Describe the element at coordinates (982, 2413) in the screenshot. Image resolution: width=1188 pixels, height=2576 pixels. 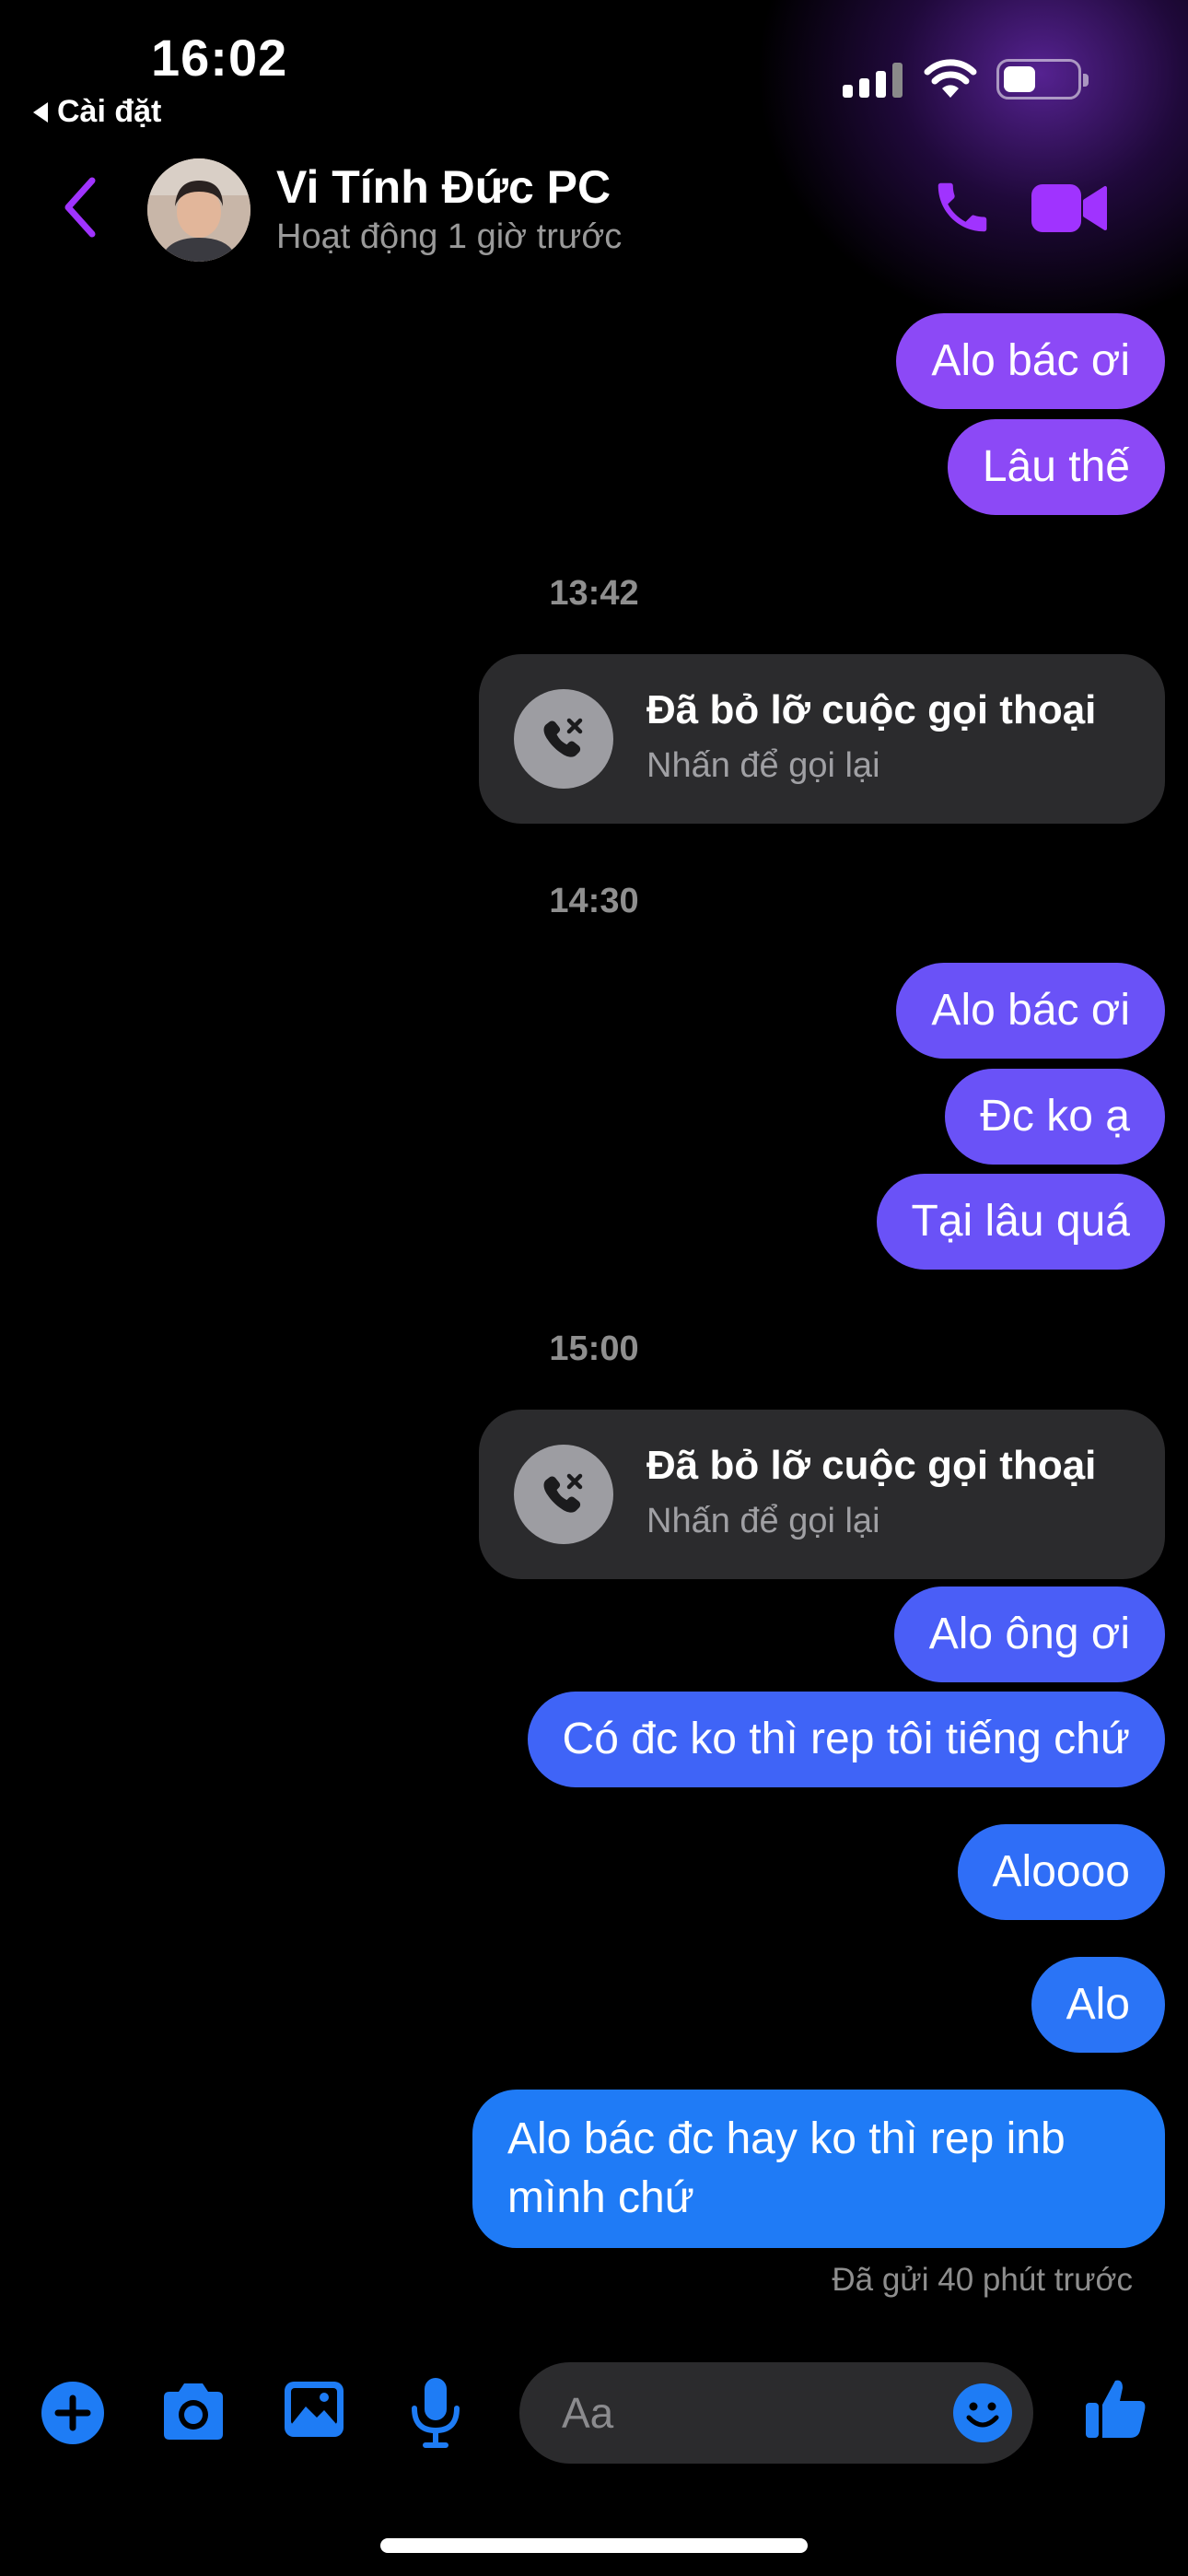
I see `emoji-icon` at that location.